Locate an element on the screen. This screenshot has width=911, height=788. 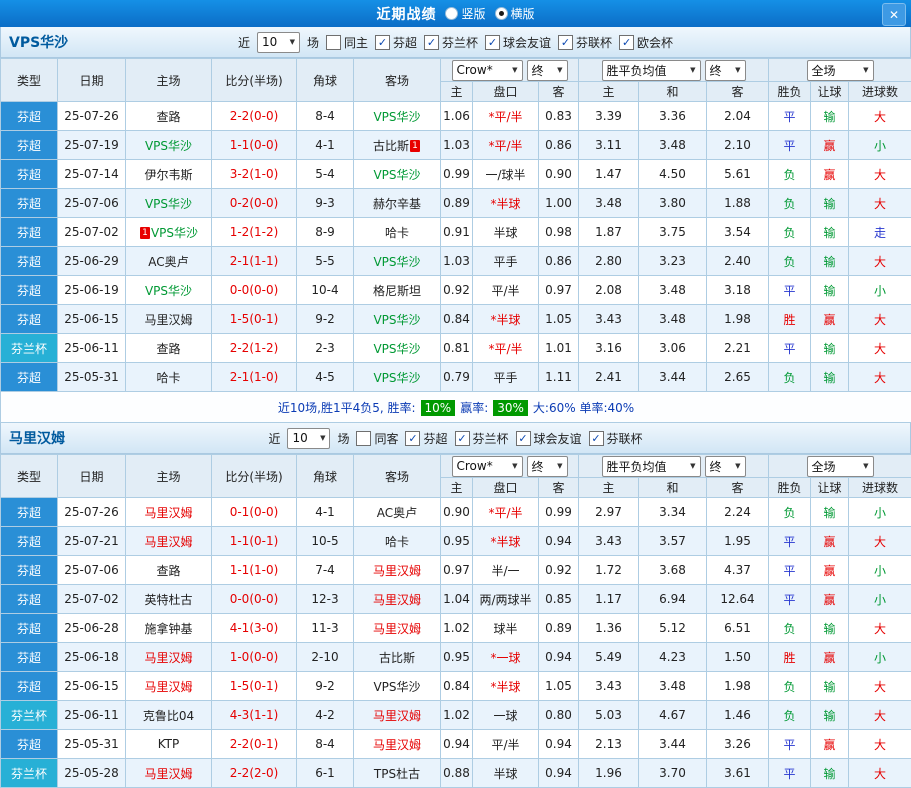
avg-away-cell: 3.54 is located at coordinates (738, 232).